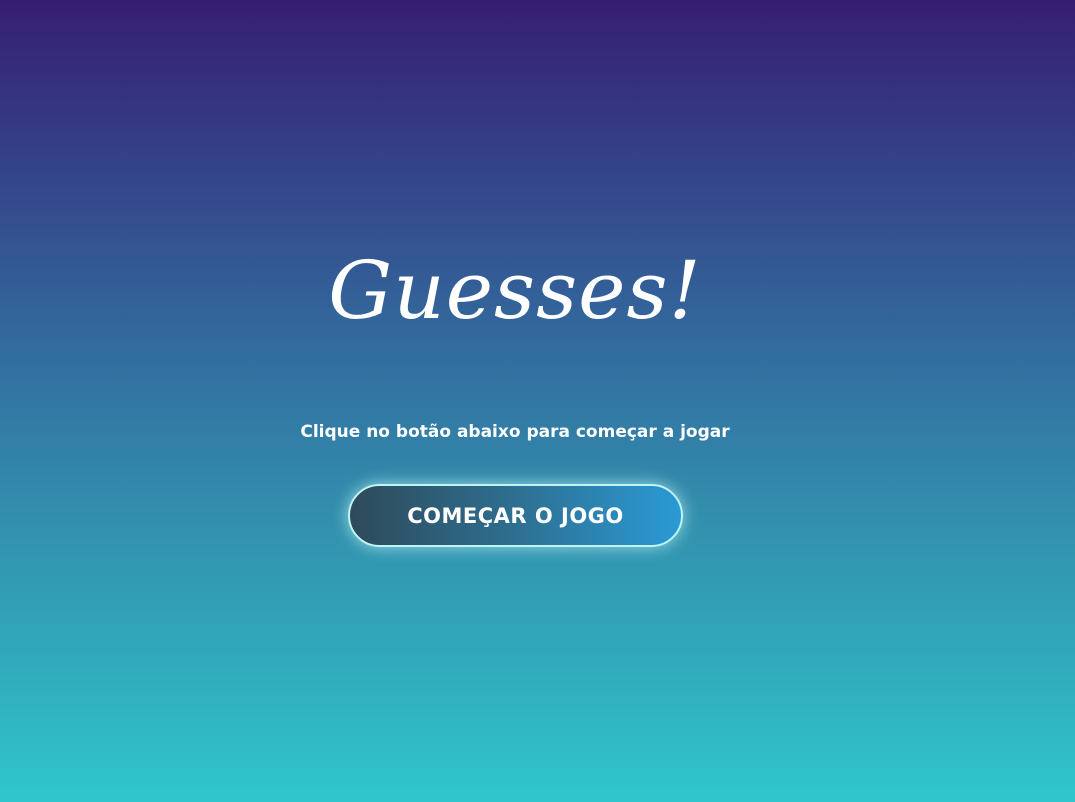  I want to click on game-title: Guesses!, so click(515, 290).